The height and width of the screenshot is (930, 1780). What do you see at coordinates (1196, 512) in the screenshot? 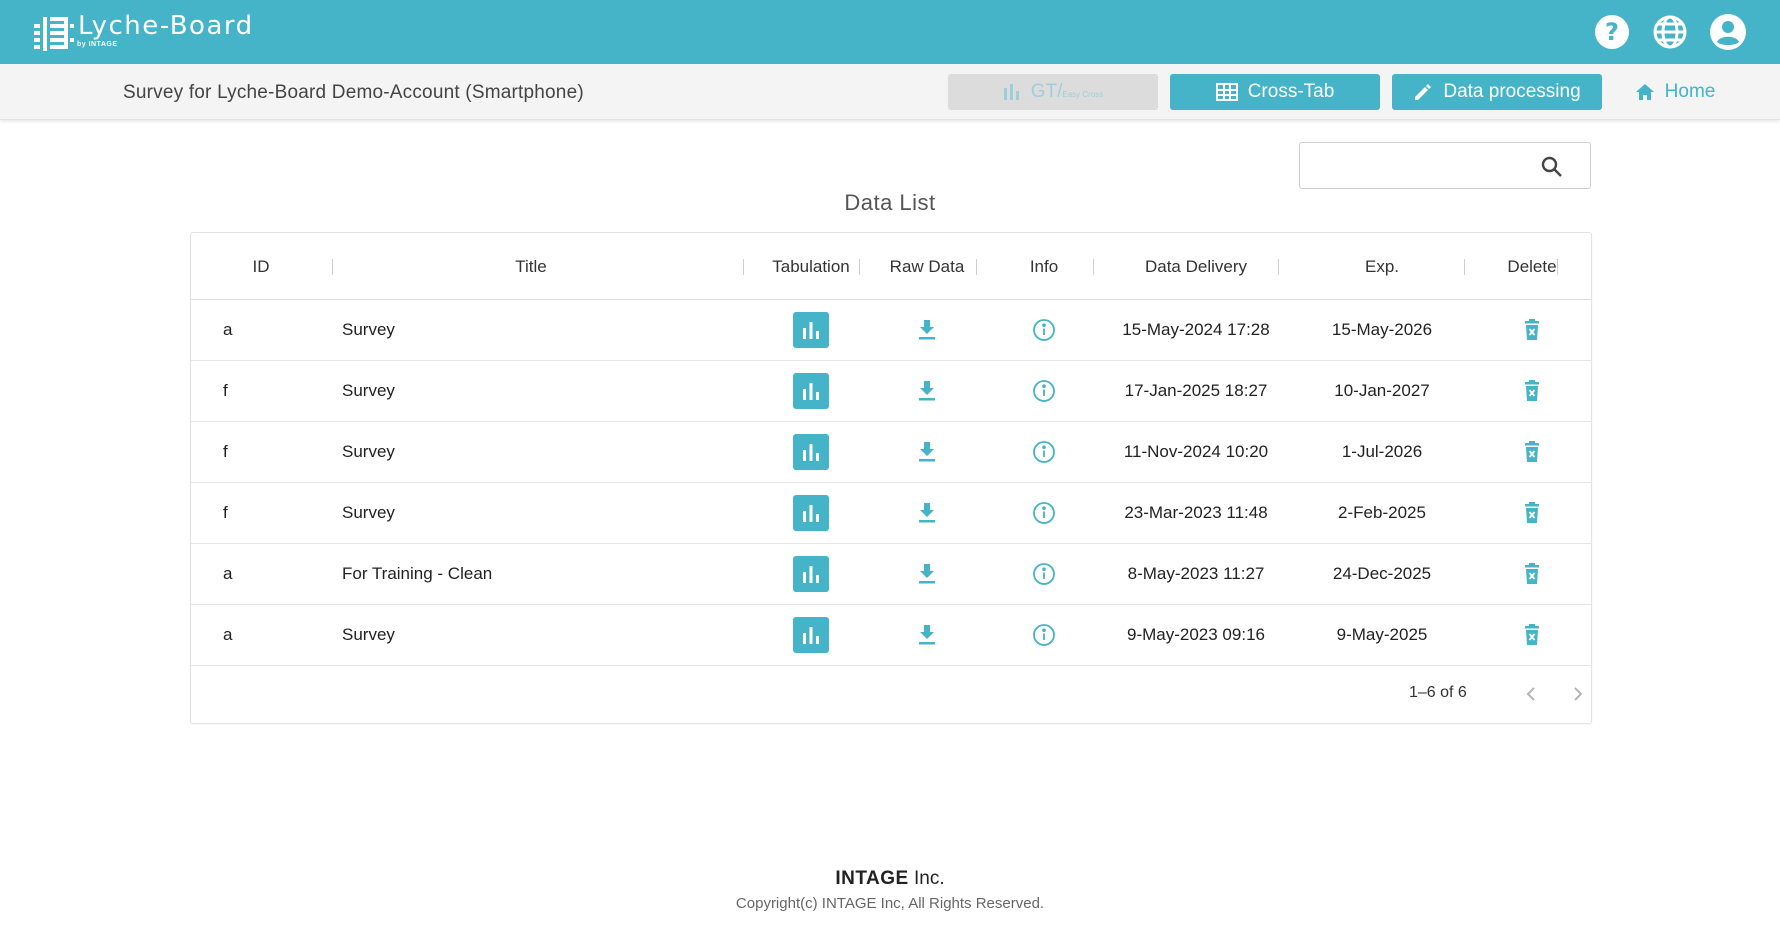
I see `row-data-delivery: 23-Mar-2023 11:48` at bounding box center [1196, 512].